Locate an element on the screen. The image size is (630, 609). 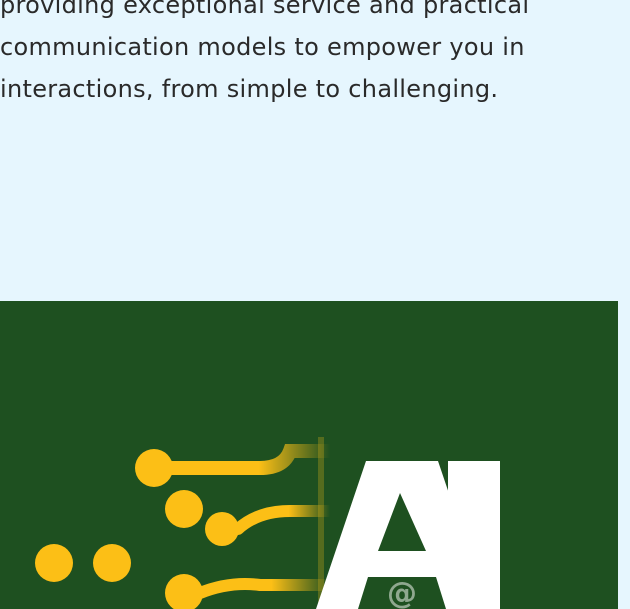
logo-at-symbol: @ is located at coordinates (402, 592).